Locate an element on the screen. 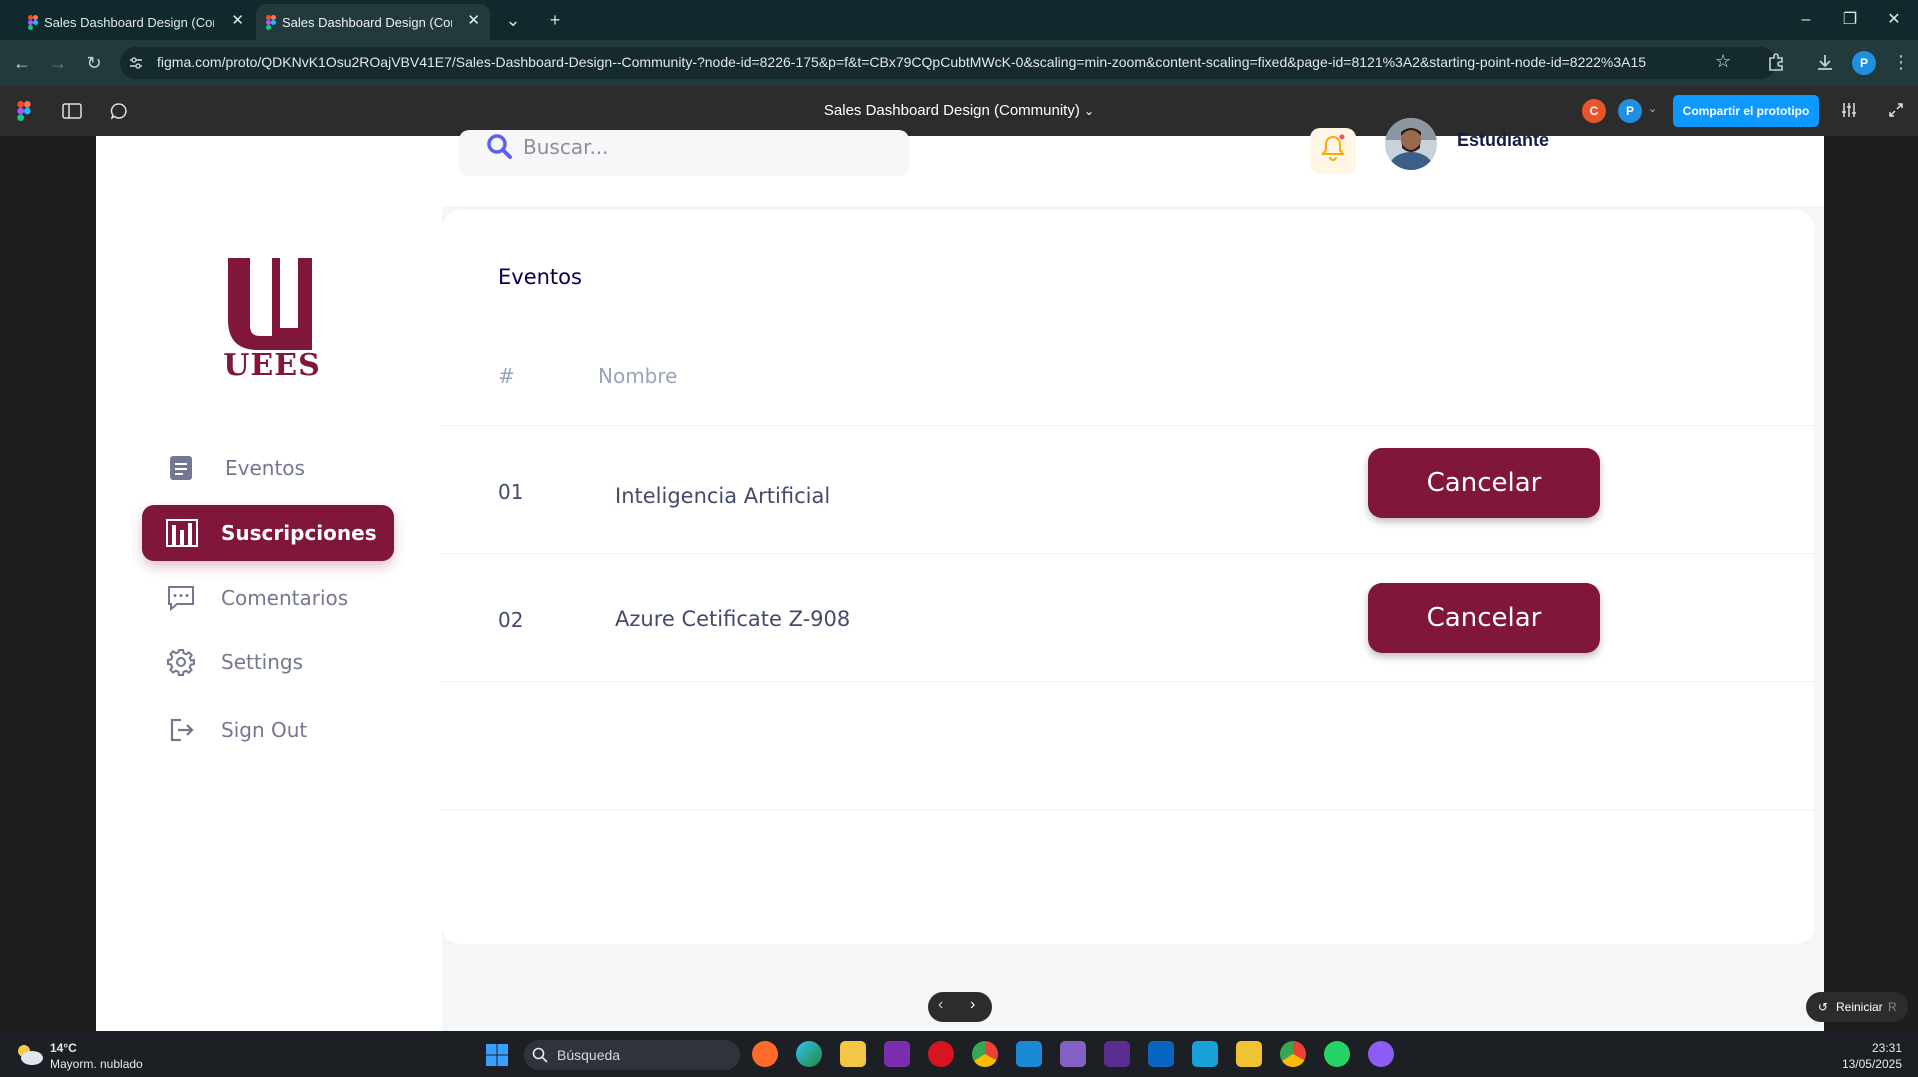  whatsapp-icon is located at coordinates (1337, 1054).